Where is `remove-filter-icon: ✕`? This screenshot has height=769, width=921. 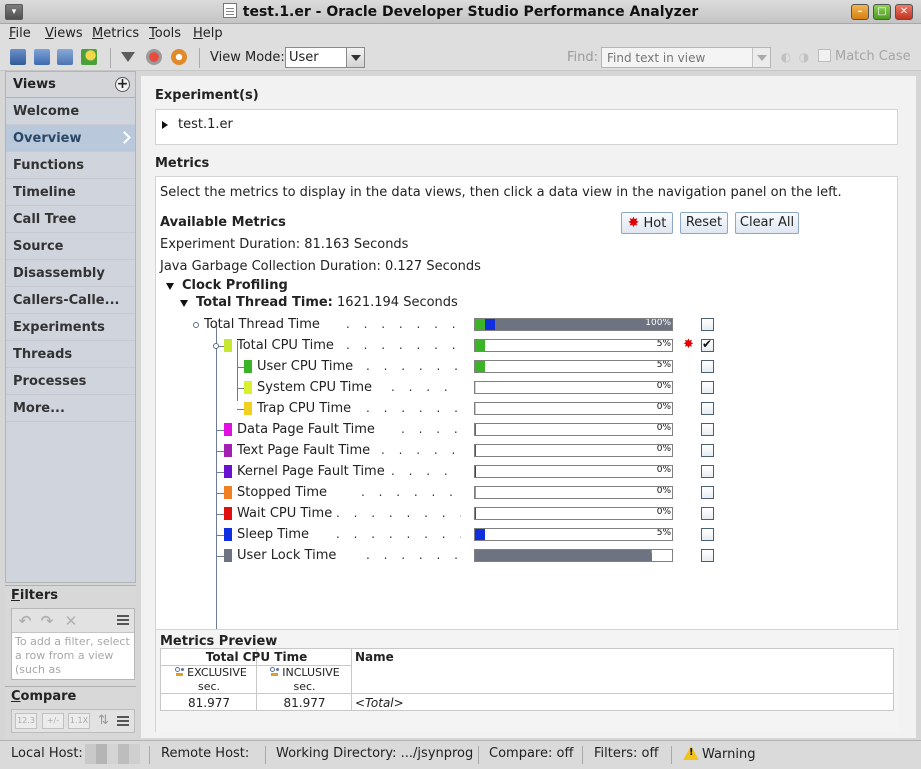
remove-filter-icon: ✕ is located at coordinates (71, 621).